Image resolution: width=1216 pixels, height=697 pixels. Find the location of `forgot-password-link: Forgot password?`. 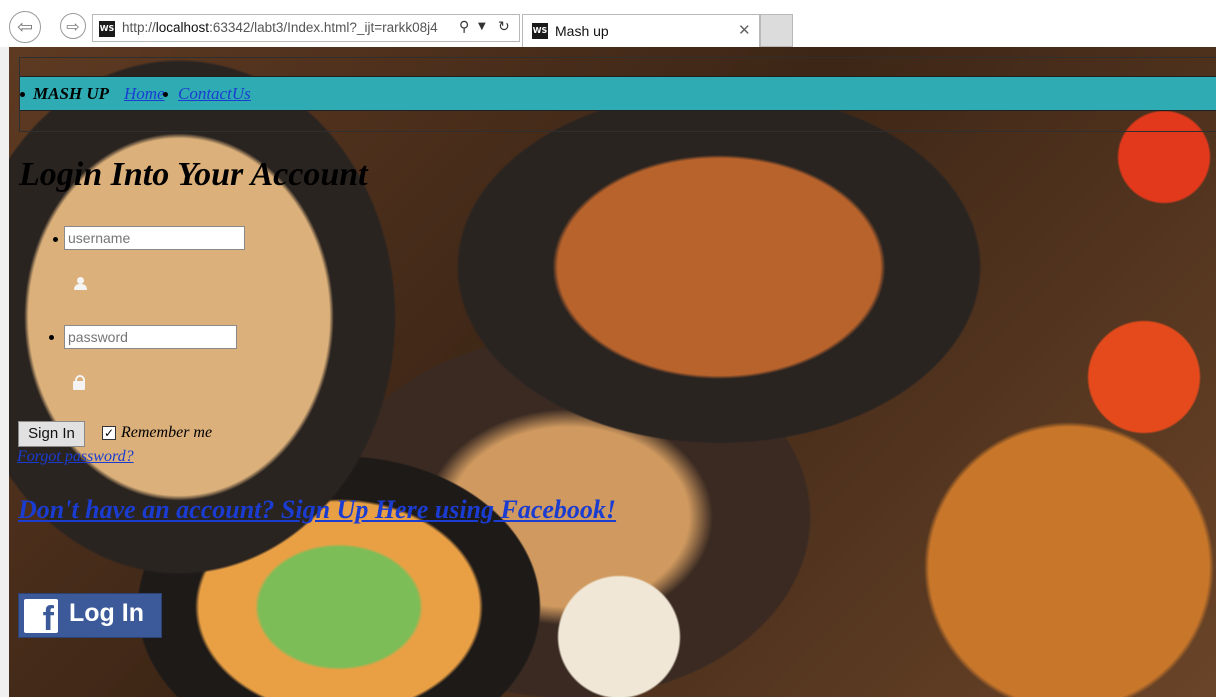

forgot-password-link: Forgot password? is located at coordinates (75, 457).